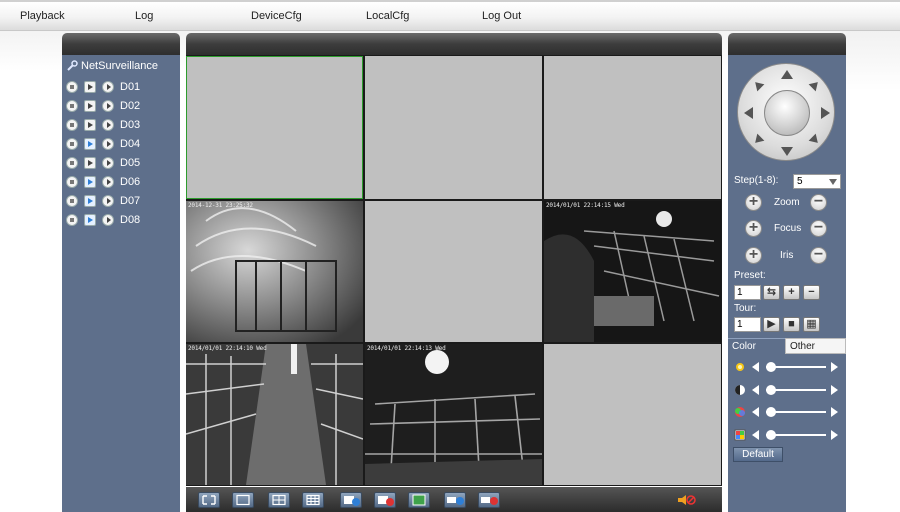  Describe the element at coordinates (811, 324) in the screenshot. I see `tour-grid-button: ▦` at that location.